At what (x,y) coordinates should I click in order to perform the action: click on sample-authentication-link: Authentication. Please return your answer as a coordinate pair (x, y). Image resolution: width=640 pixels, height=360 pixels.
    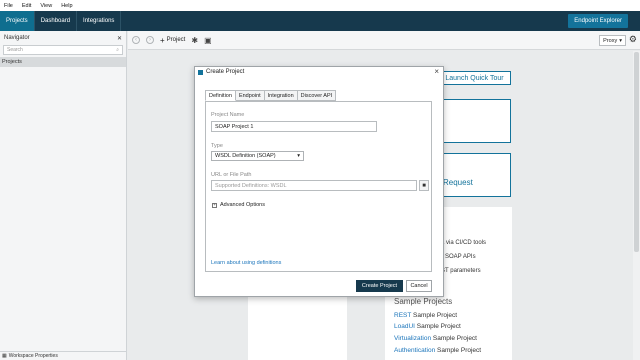
    Looking at the image, I should click on (414, 350).